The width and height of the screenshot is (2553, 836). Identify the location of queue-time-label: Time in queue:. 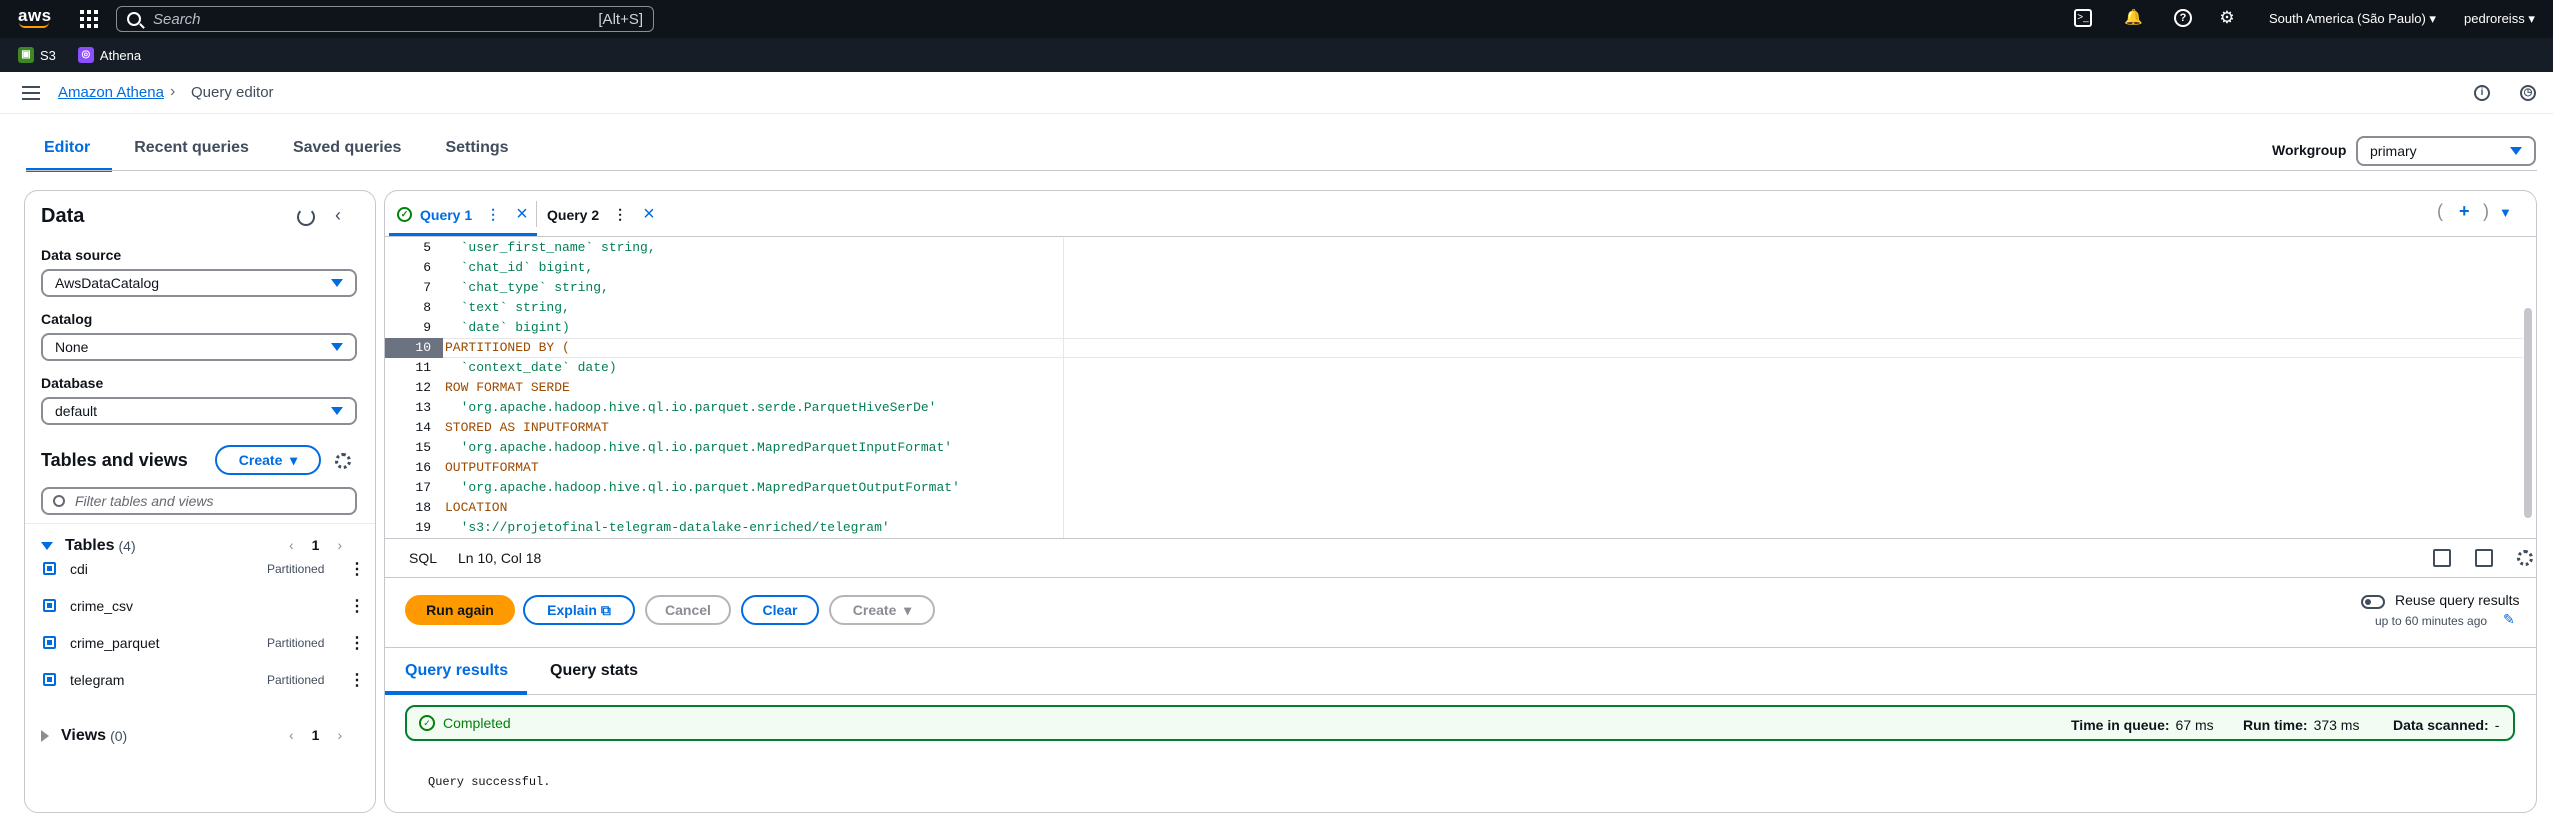
(2120, 725).